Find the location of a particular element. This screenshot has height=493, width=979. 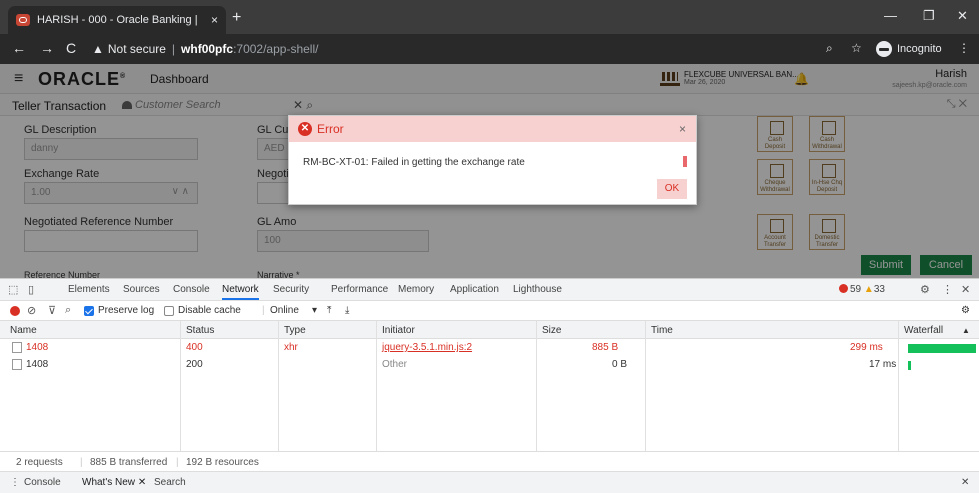

minimize-icon: — is located at coordinates (890, 15).